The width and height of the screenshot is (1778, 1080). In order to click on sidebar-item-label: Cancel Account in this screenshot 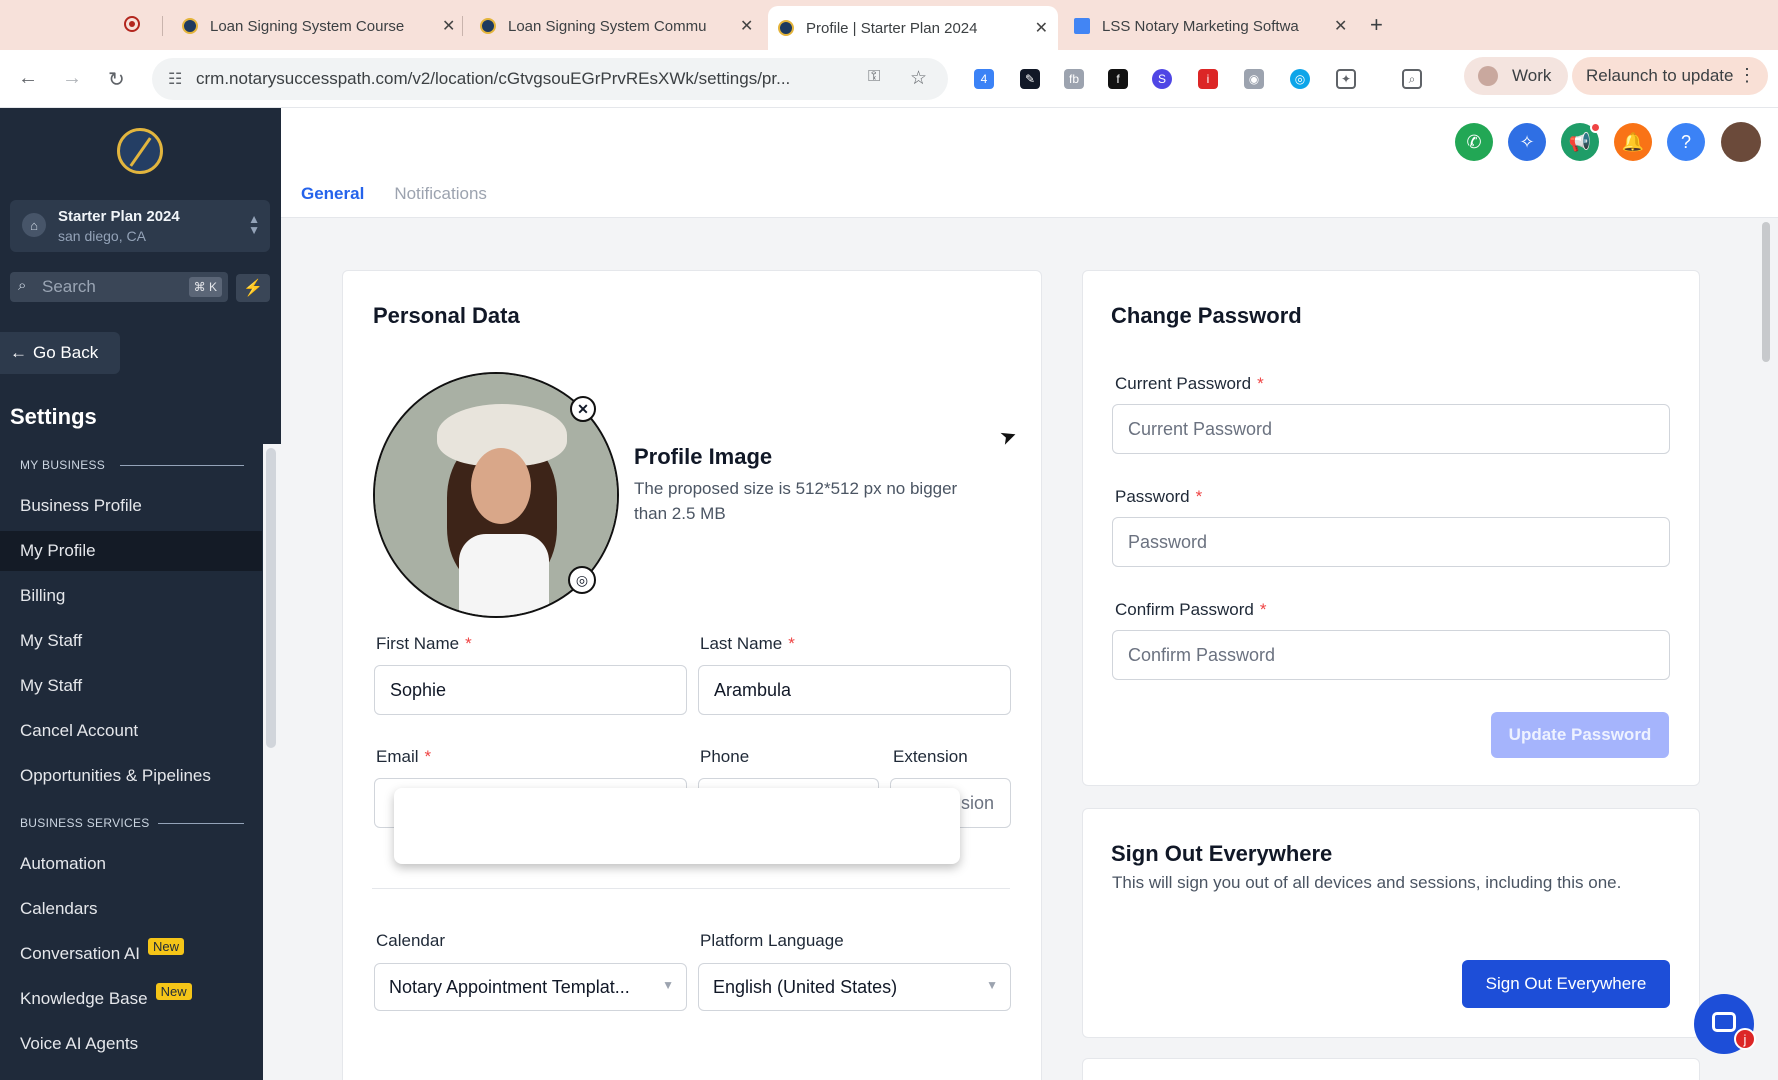, I will do `click(79, 730)`.